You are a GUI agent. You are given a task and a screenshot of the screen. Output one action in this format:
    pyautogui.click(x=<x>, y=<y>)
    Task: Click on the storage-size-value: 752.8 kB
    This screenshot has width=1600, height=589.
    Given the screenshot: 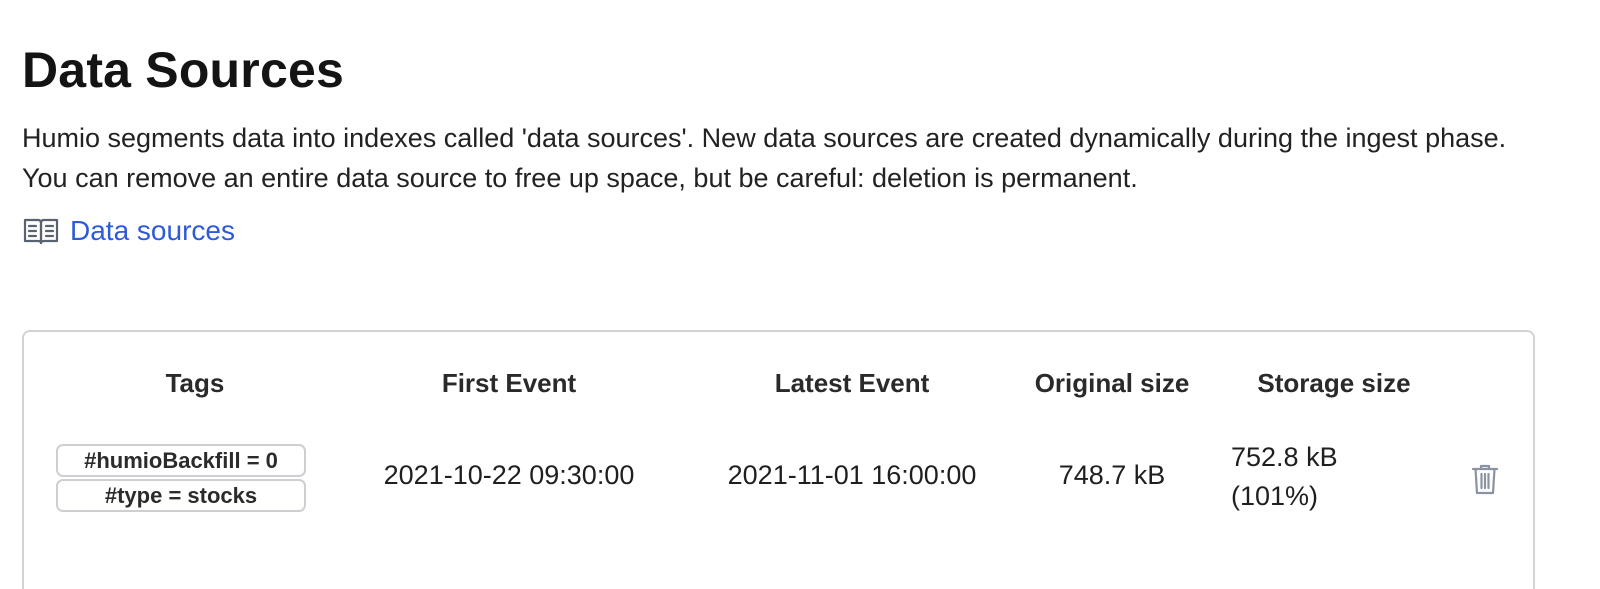 What is the action you would take?
    pyautogui.click(x=1284, y=457)
    